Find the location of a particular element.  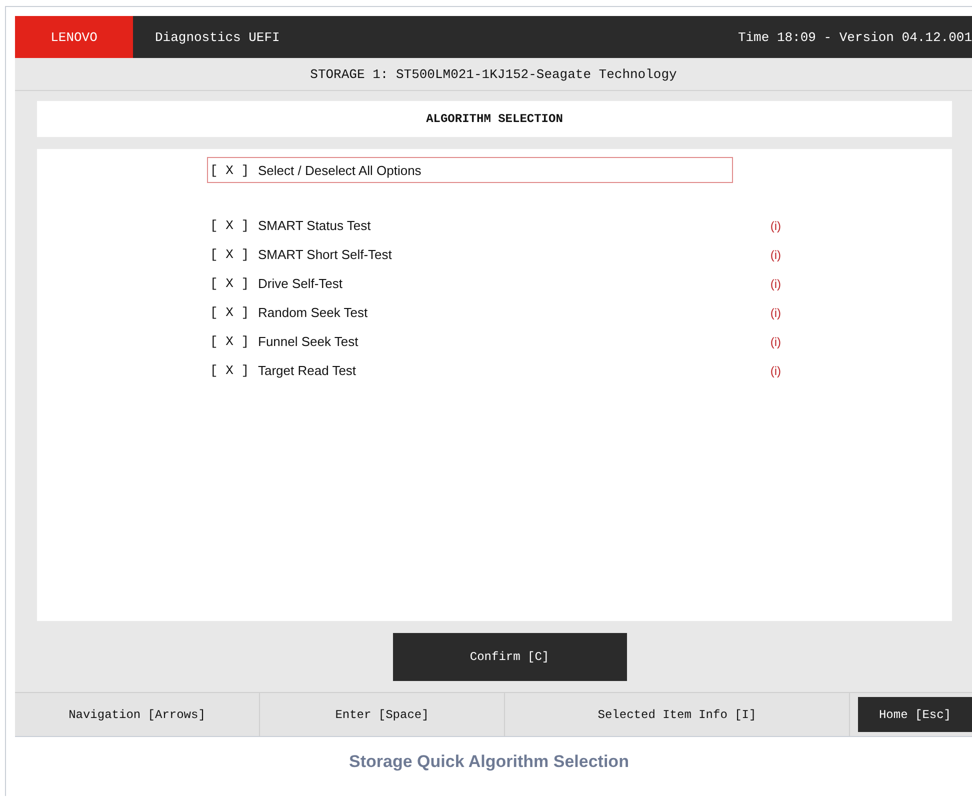

algorithm-option: [ X ] SMART Status Test (i) is located at coordinates (494, 225).